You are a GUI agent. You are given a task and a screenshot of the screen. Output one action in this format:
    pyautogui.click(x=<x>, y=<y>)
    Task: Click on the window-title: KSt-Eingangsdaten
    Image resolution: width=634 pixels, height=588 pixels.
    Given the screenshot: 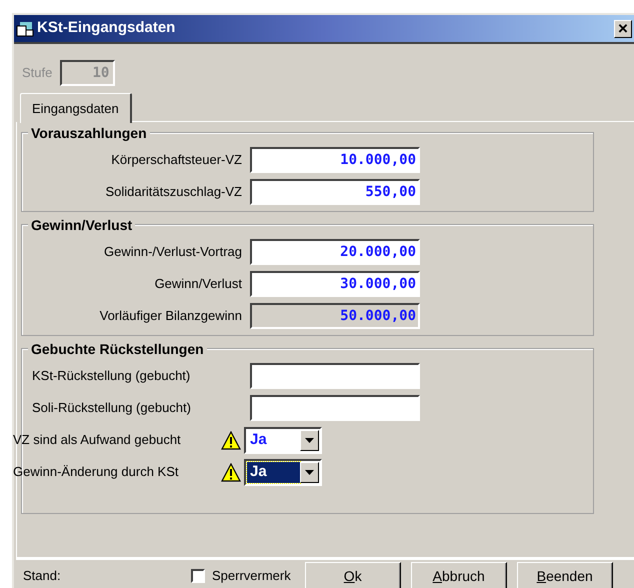 What is the action you would take?
    pyautogui.click(x=106, y=28)
    